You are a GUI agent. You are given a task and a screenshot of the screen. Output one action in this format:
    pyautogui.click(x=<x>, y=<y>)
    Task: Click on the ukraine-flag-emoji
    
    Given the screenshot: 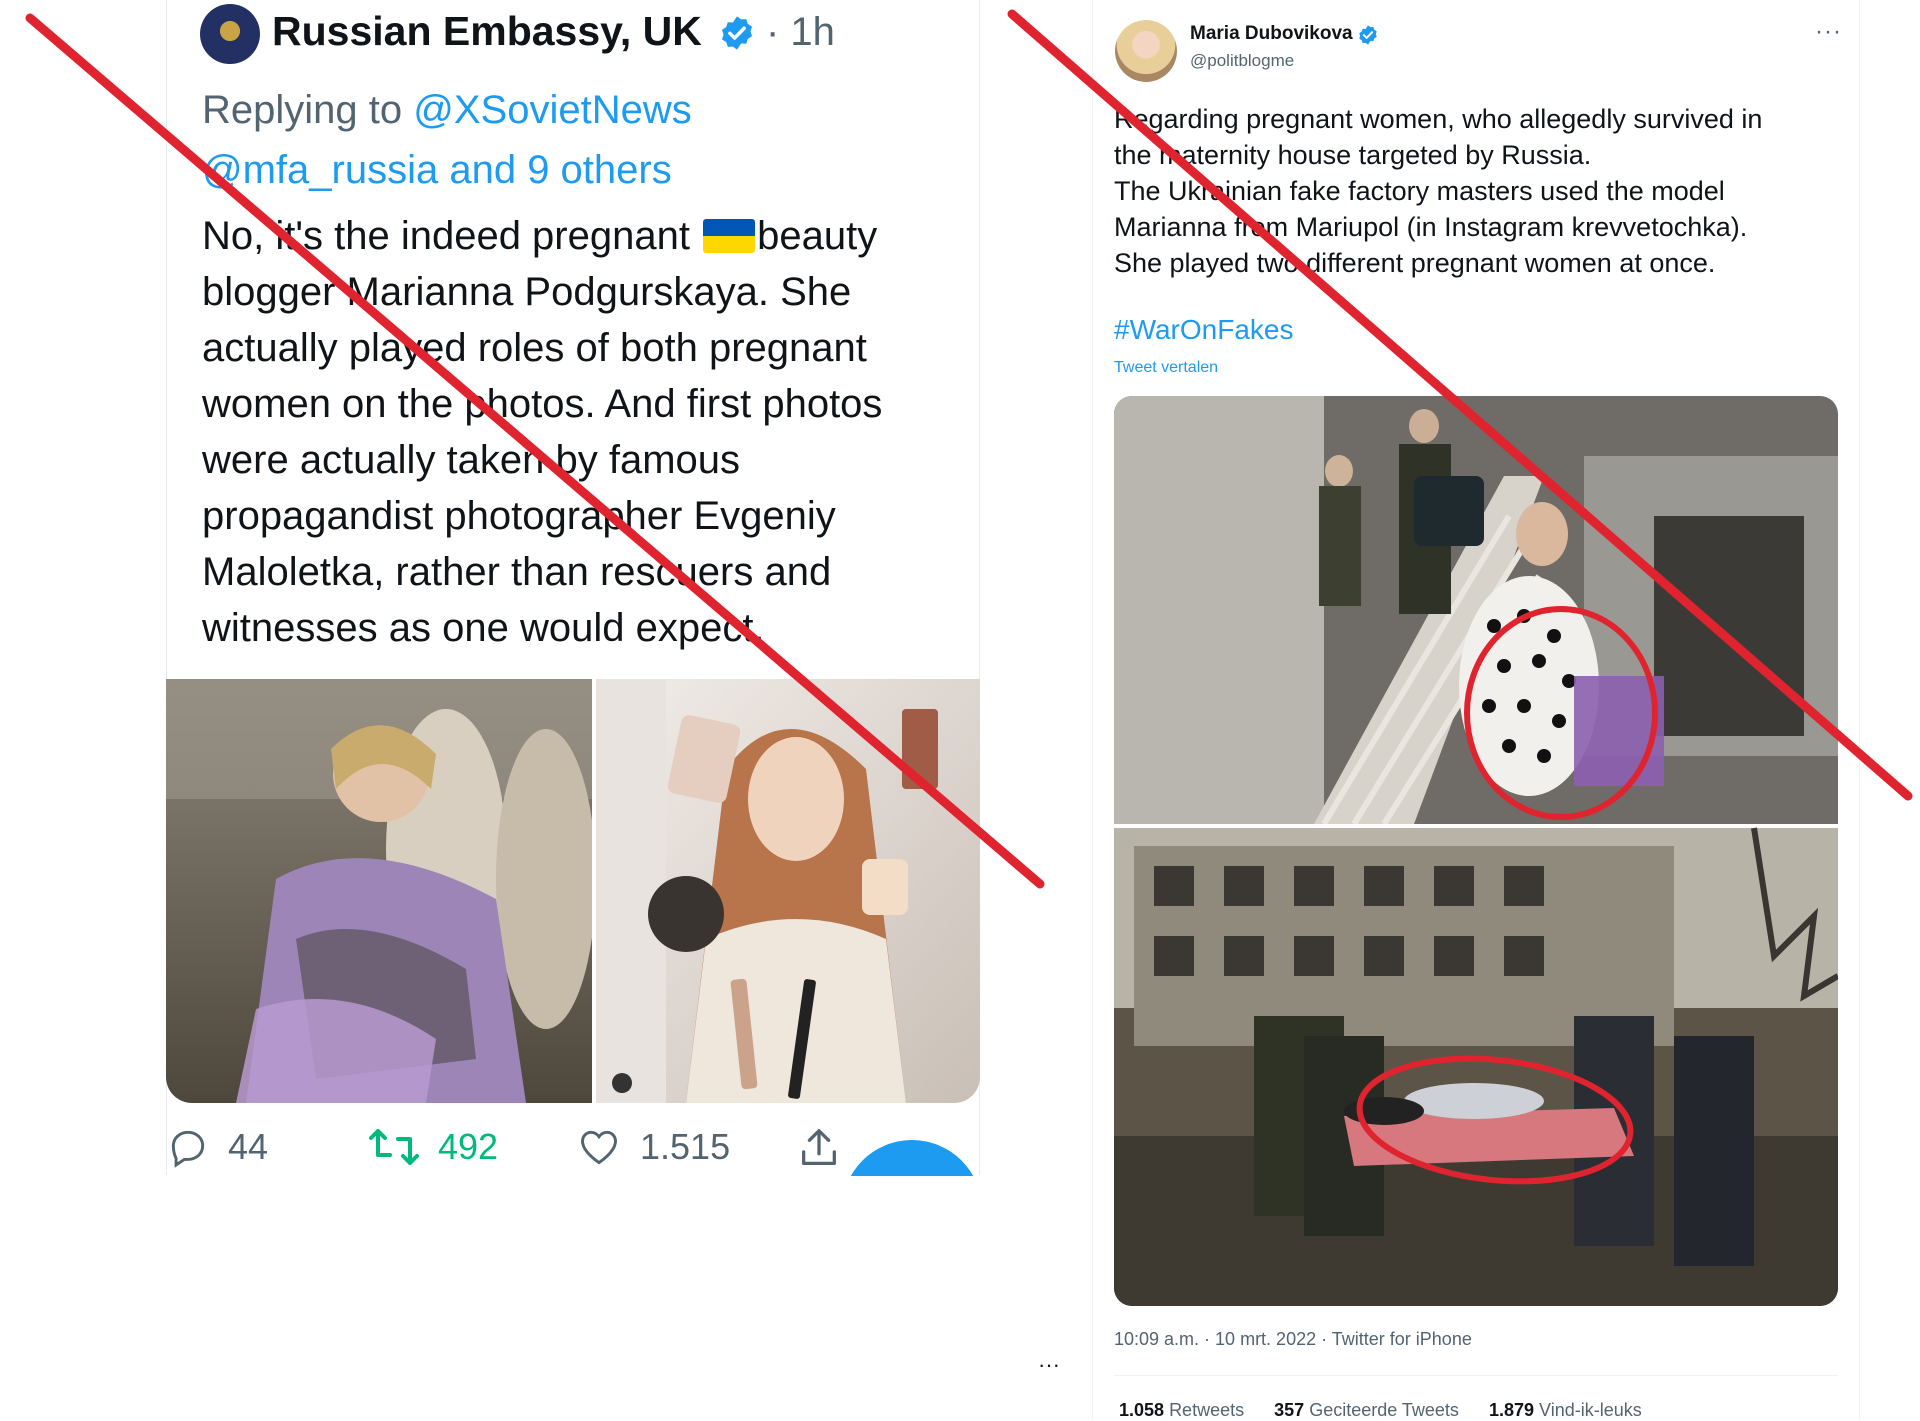 What is the action you would take?
    pyautogui.click(x=729, y=236)
    